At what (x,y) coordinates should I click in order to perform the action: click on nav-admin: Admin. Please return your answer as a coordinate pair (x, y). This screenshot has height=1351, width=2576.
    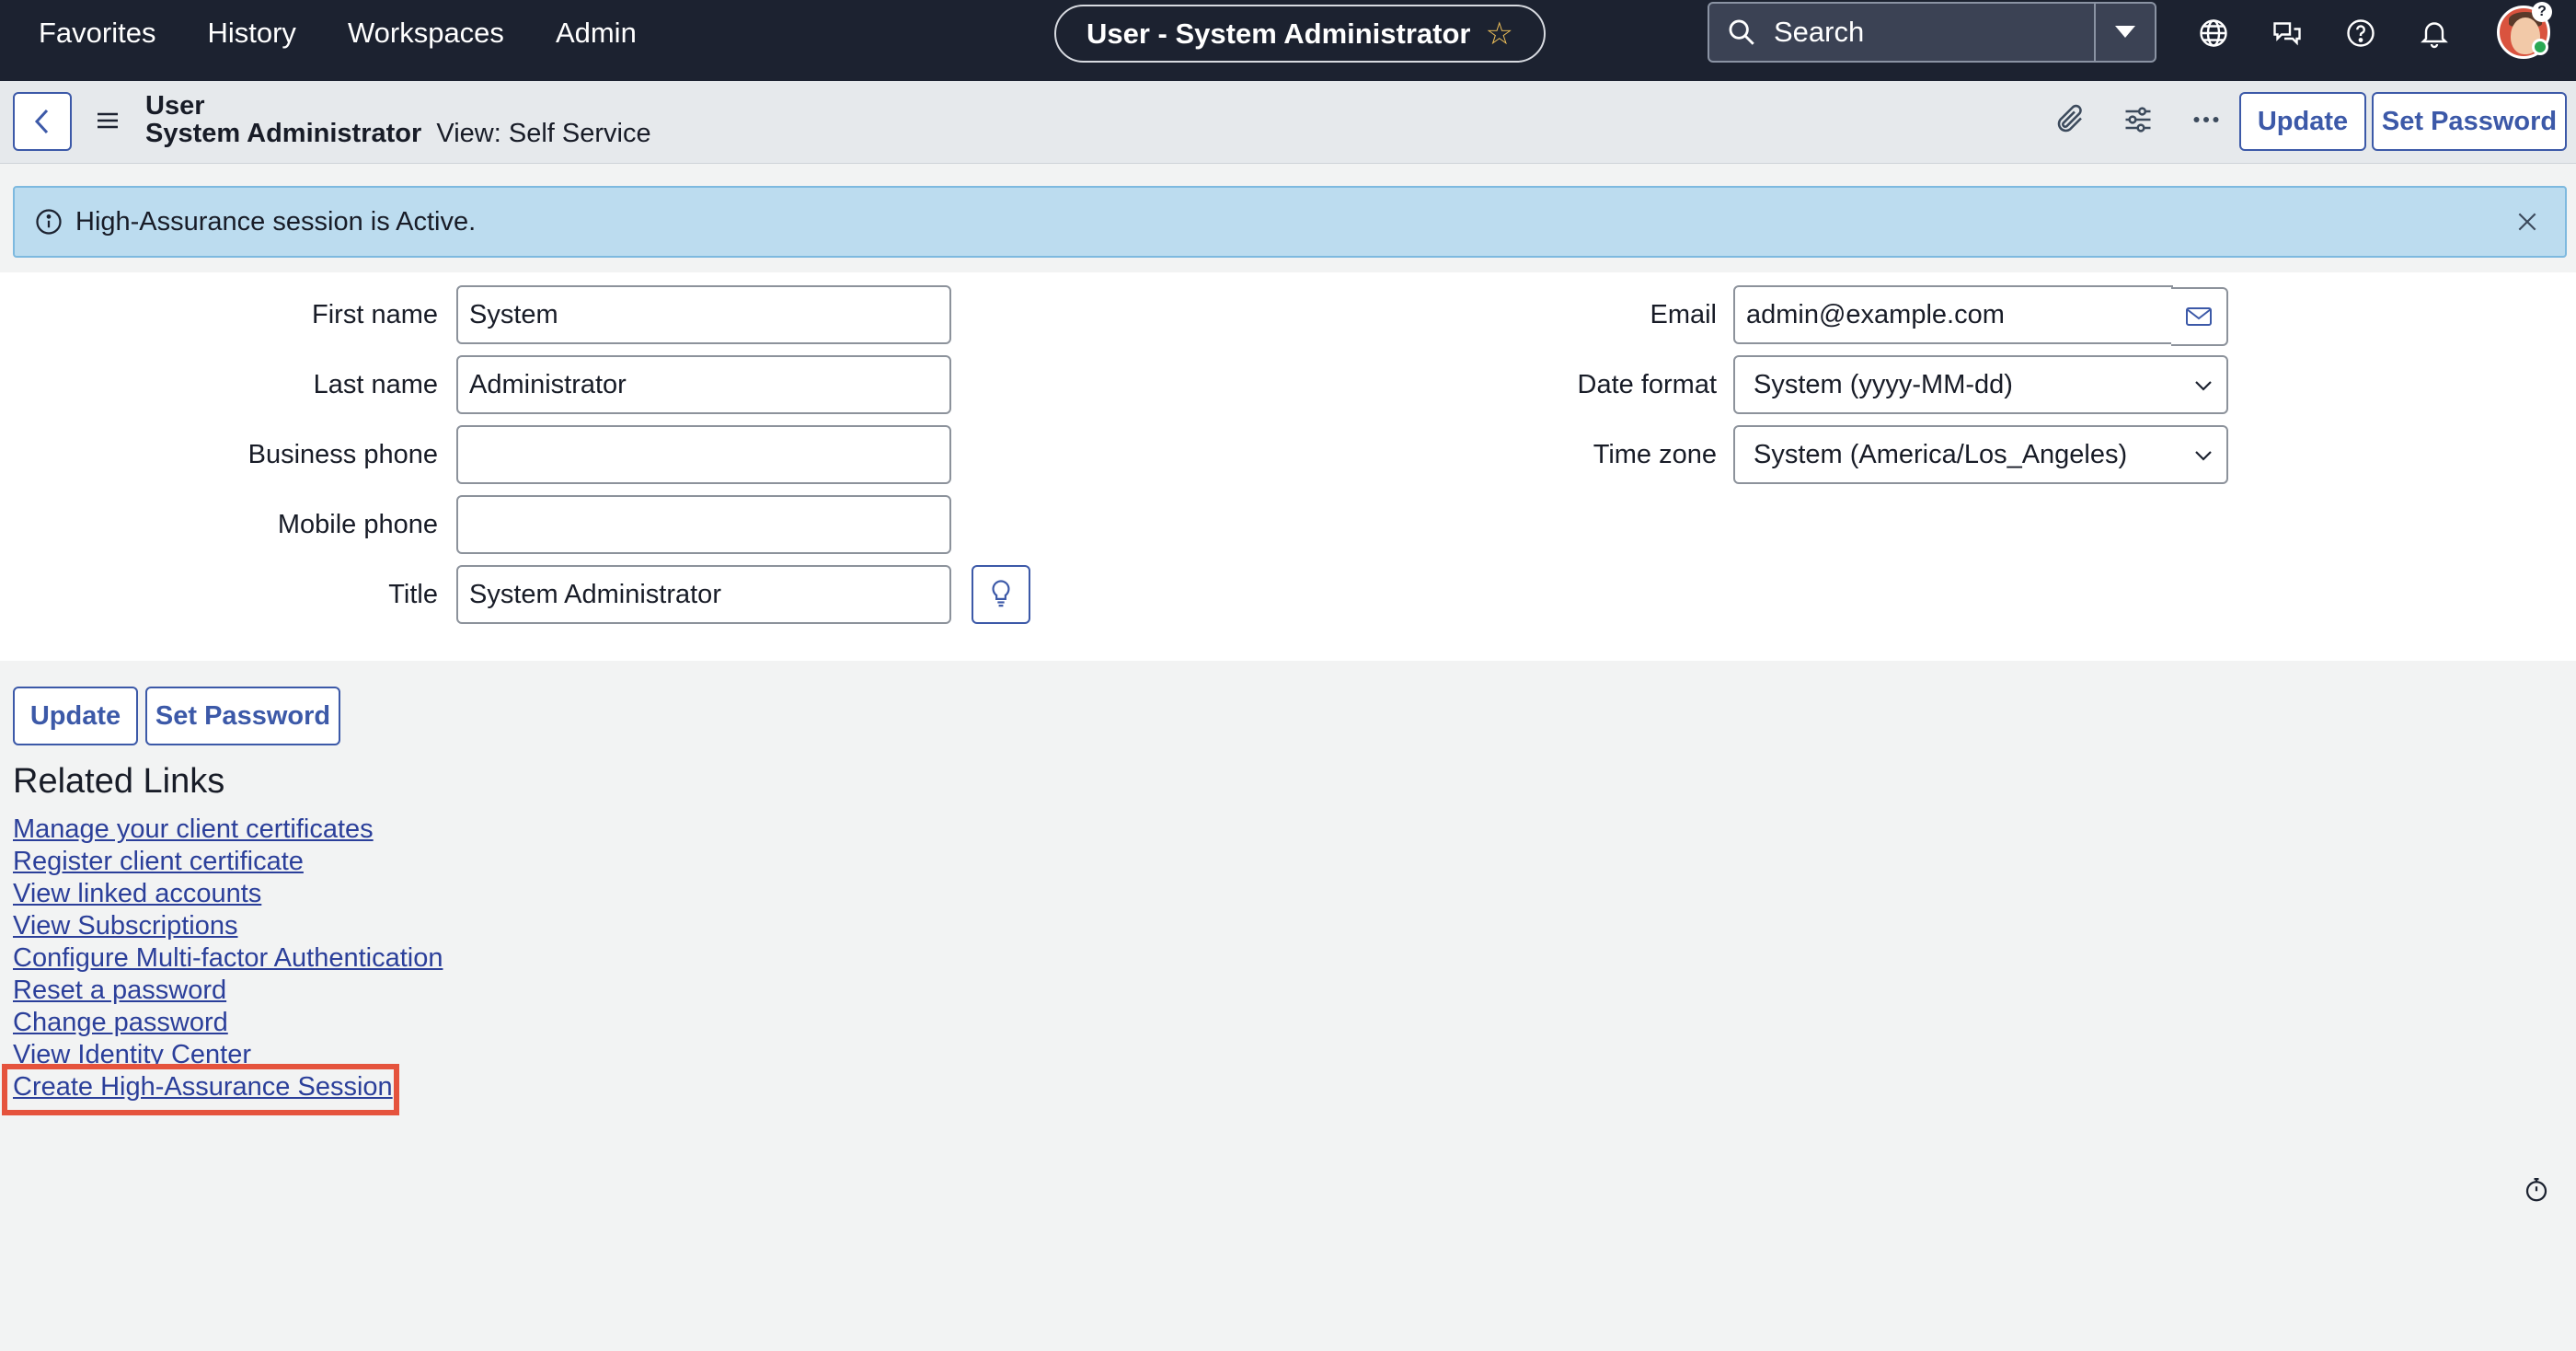
    Looking at the image, I should click on (596, 33).